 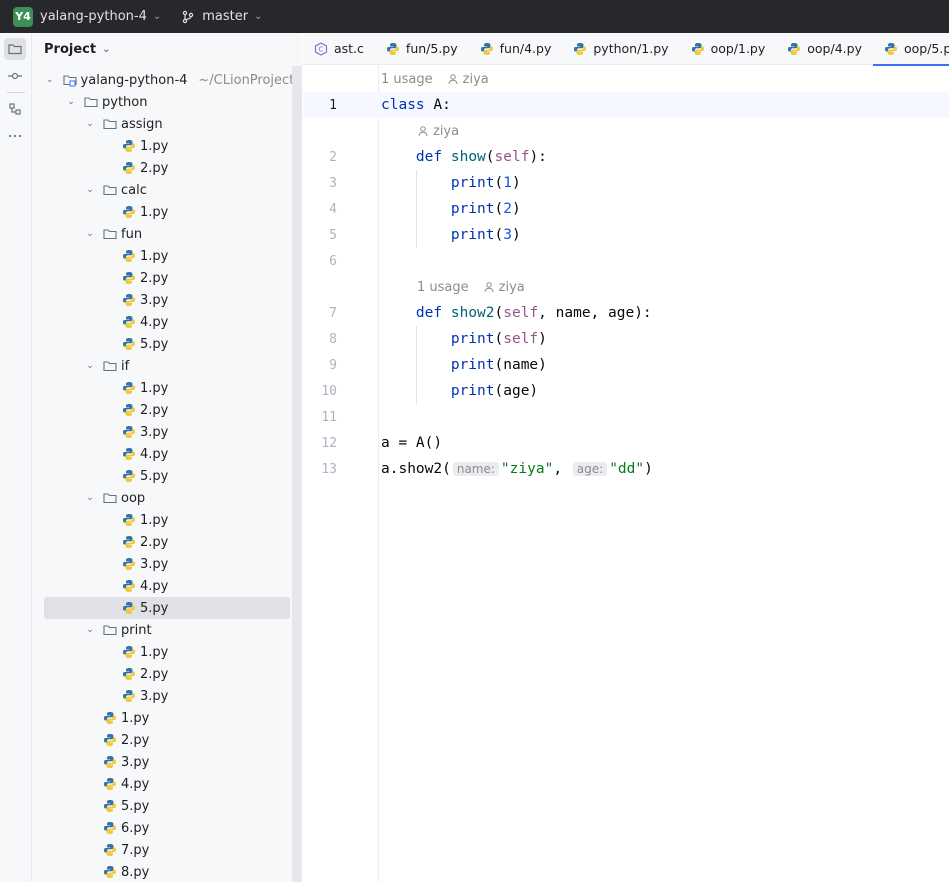 I want to click on more-icon, so click(x=15, y=136).